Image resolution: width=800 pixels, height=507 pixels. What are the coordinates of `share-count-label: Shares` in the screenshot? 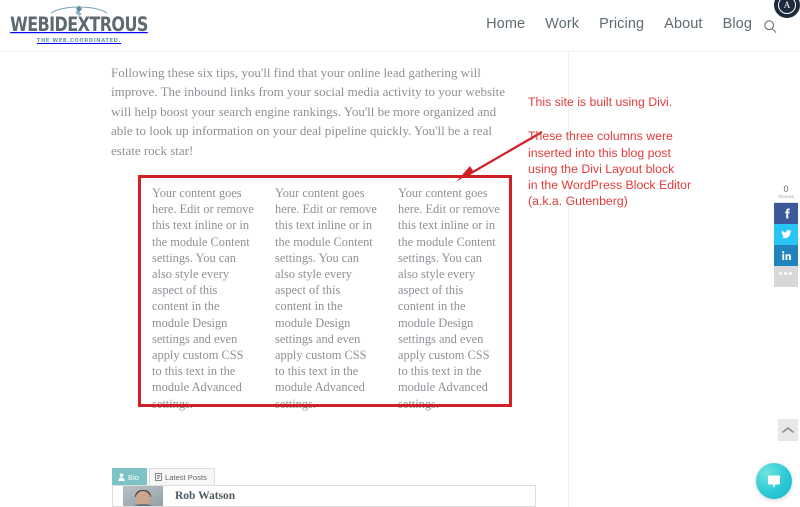 It's located at (786, 196).